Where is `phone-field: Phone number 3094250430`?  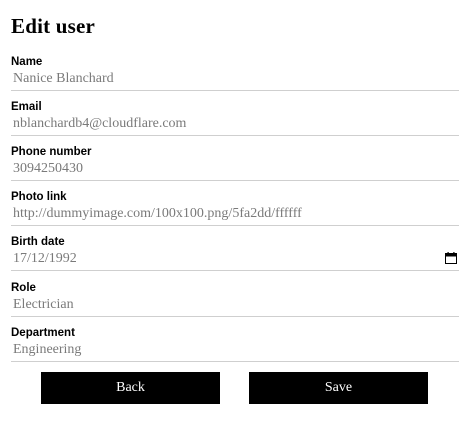 phone-field: Phone number 3094250430 is located at coordinates (235, 167).